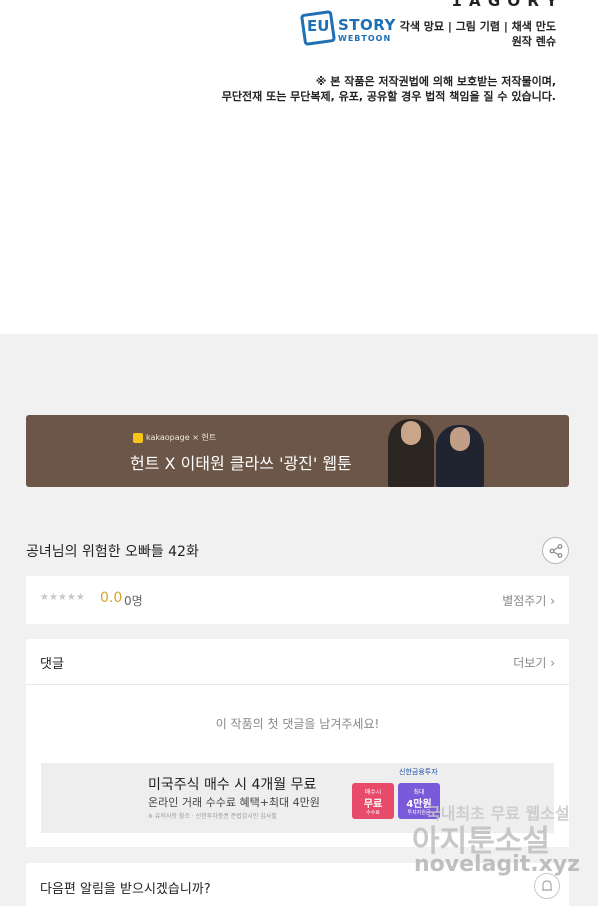 This screenshot has width=598, height=906. I want to click on logo-story-text: STORY, so click(367, 25).